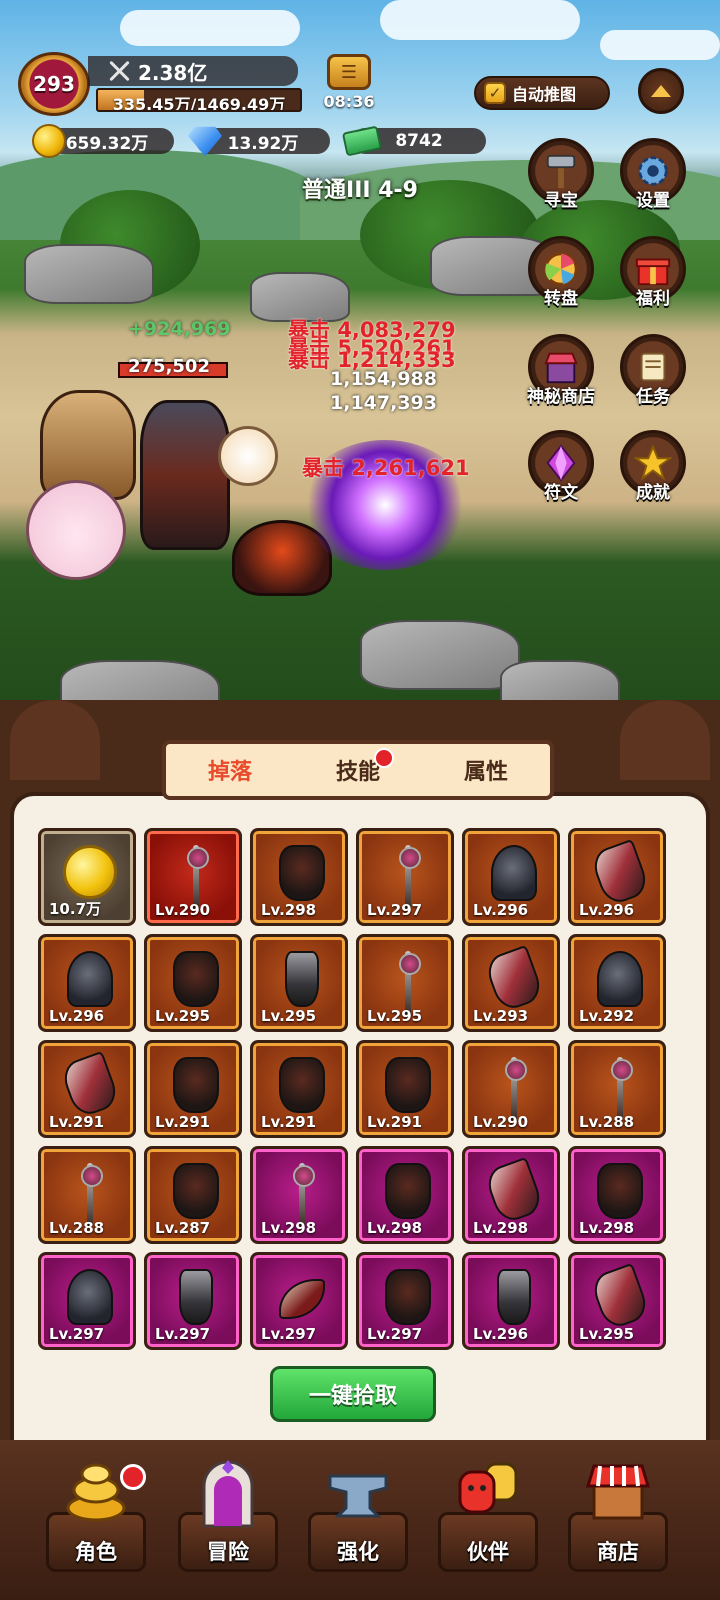 This screenshot has height=1600, width=720. I want to click on drop-item-level: Lv.287, so click(183, 1228).